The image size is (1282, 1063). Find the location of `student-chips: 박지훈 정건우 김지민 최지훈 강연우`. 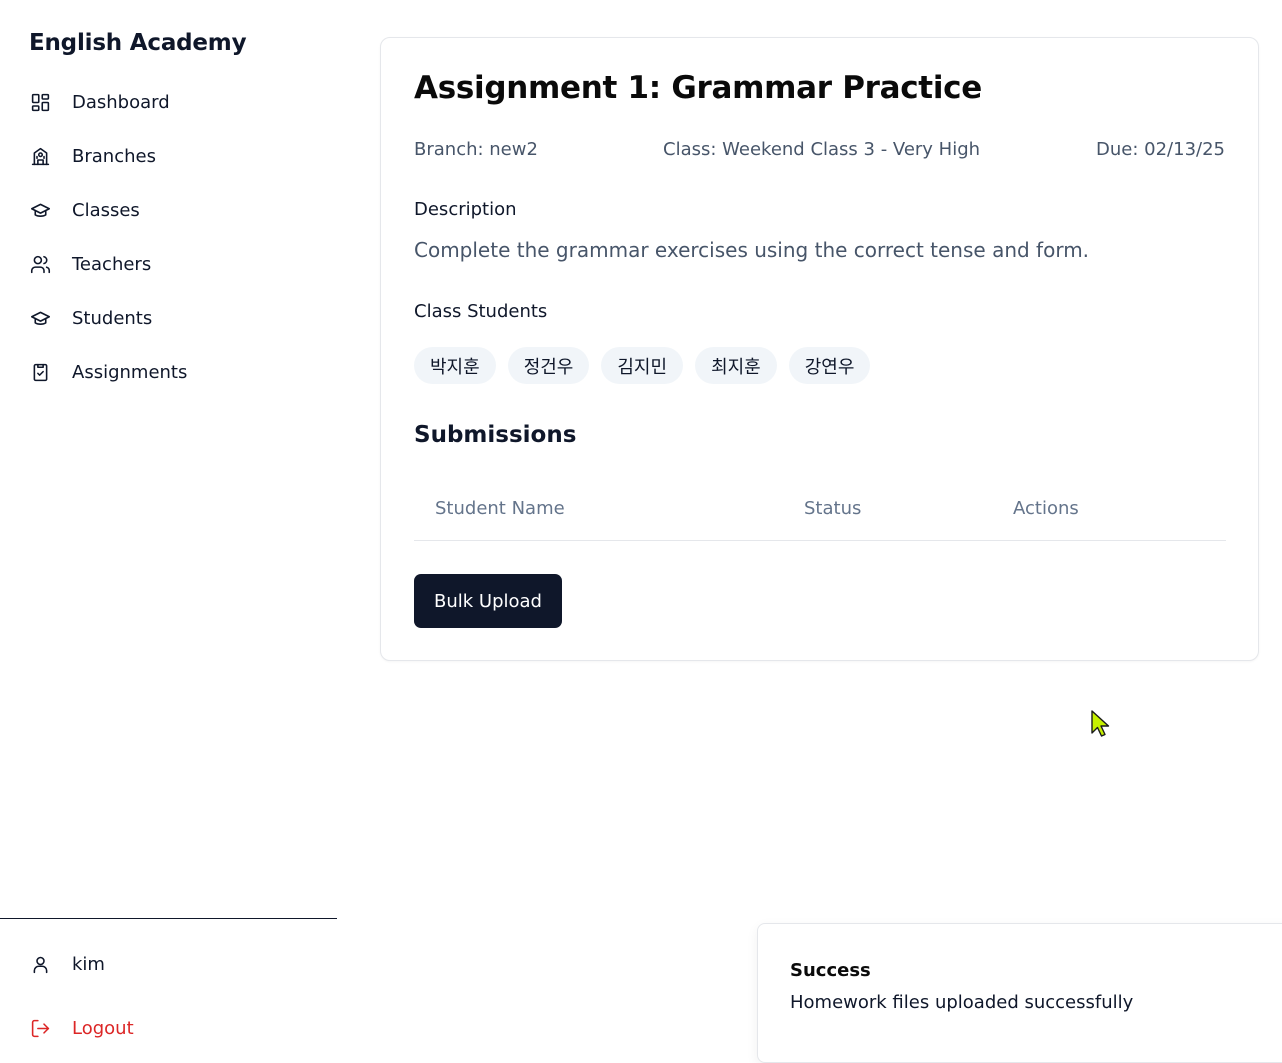

student-chips: 박지훈 정건우 김지민 최지훈 강연우 is located at coordinates (642, 365).